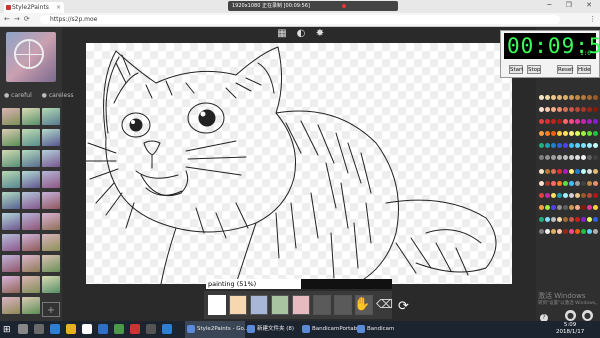  Describe the element at coordinates (587, 315) in the screenshot. I see `twitter-icon: ●` at that location.